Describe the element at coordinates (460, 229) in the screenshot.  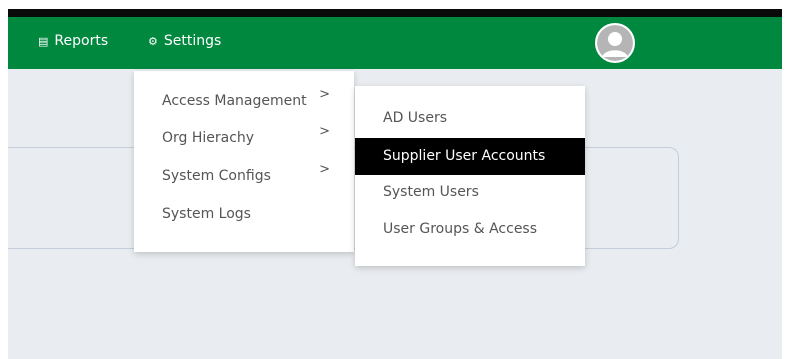
I see `submenu-item-label: User Groups & Access` at that location.